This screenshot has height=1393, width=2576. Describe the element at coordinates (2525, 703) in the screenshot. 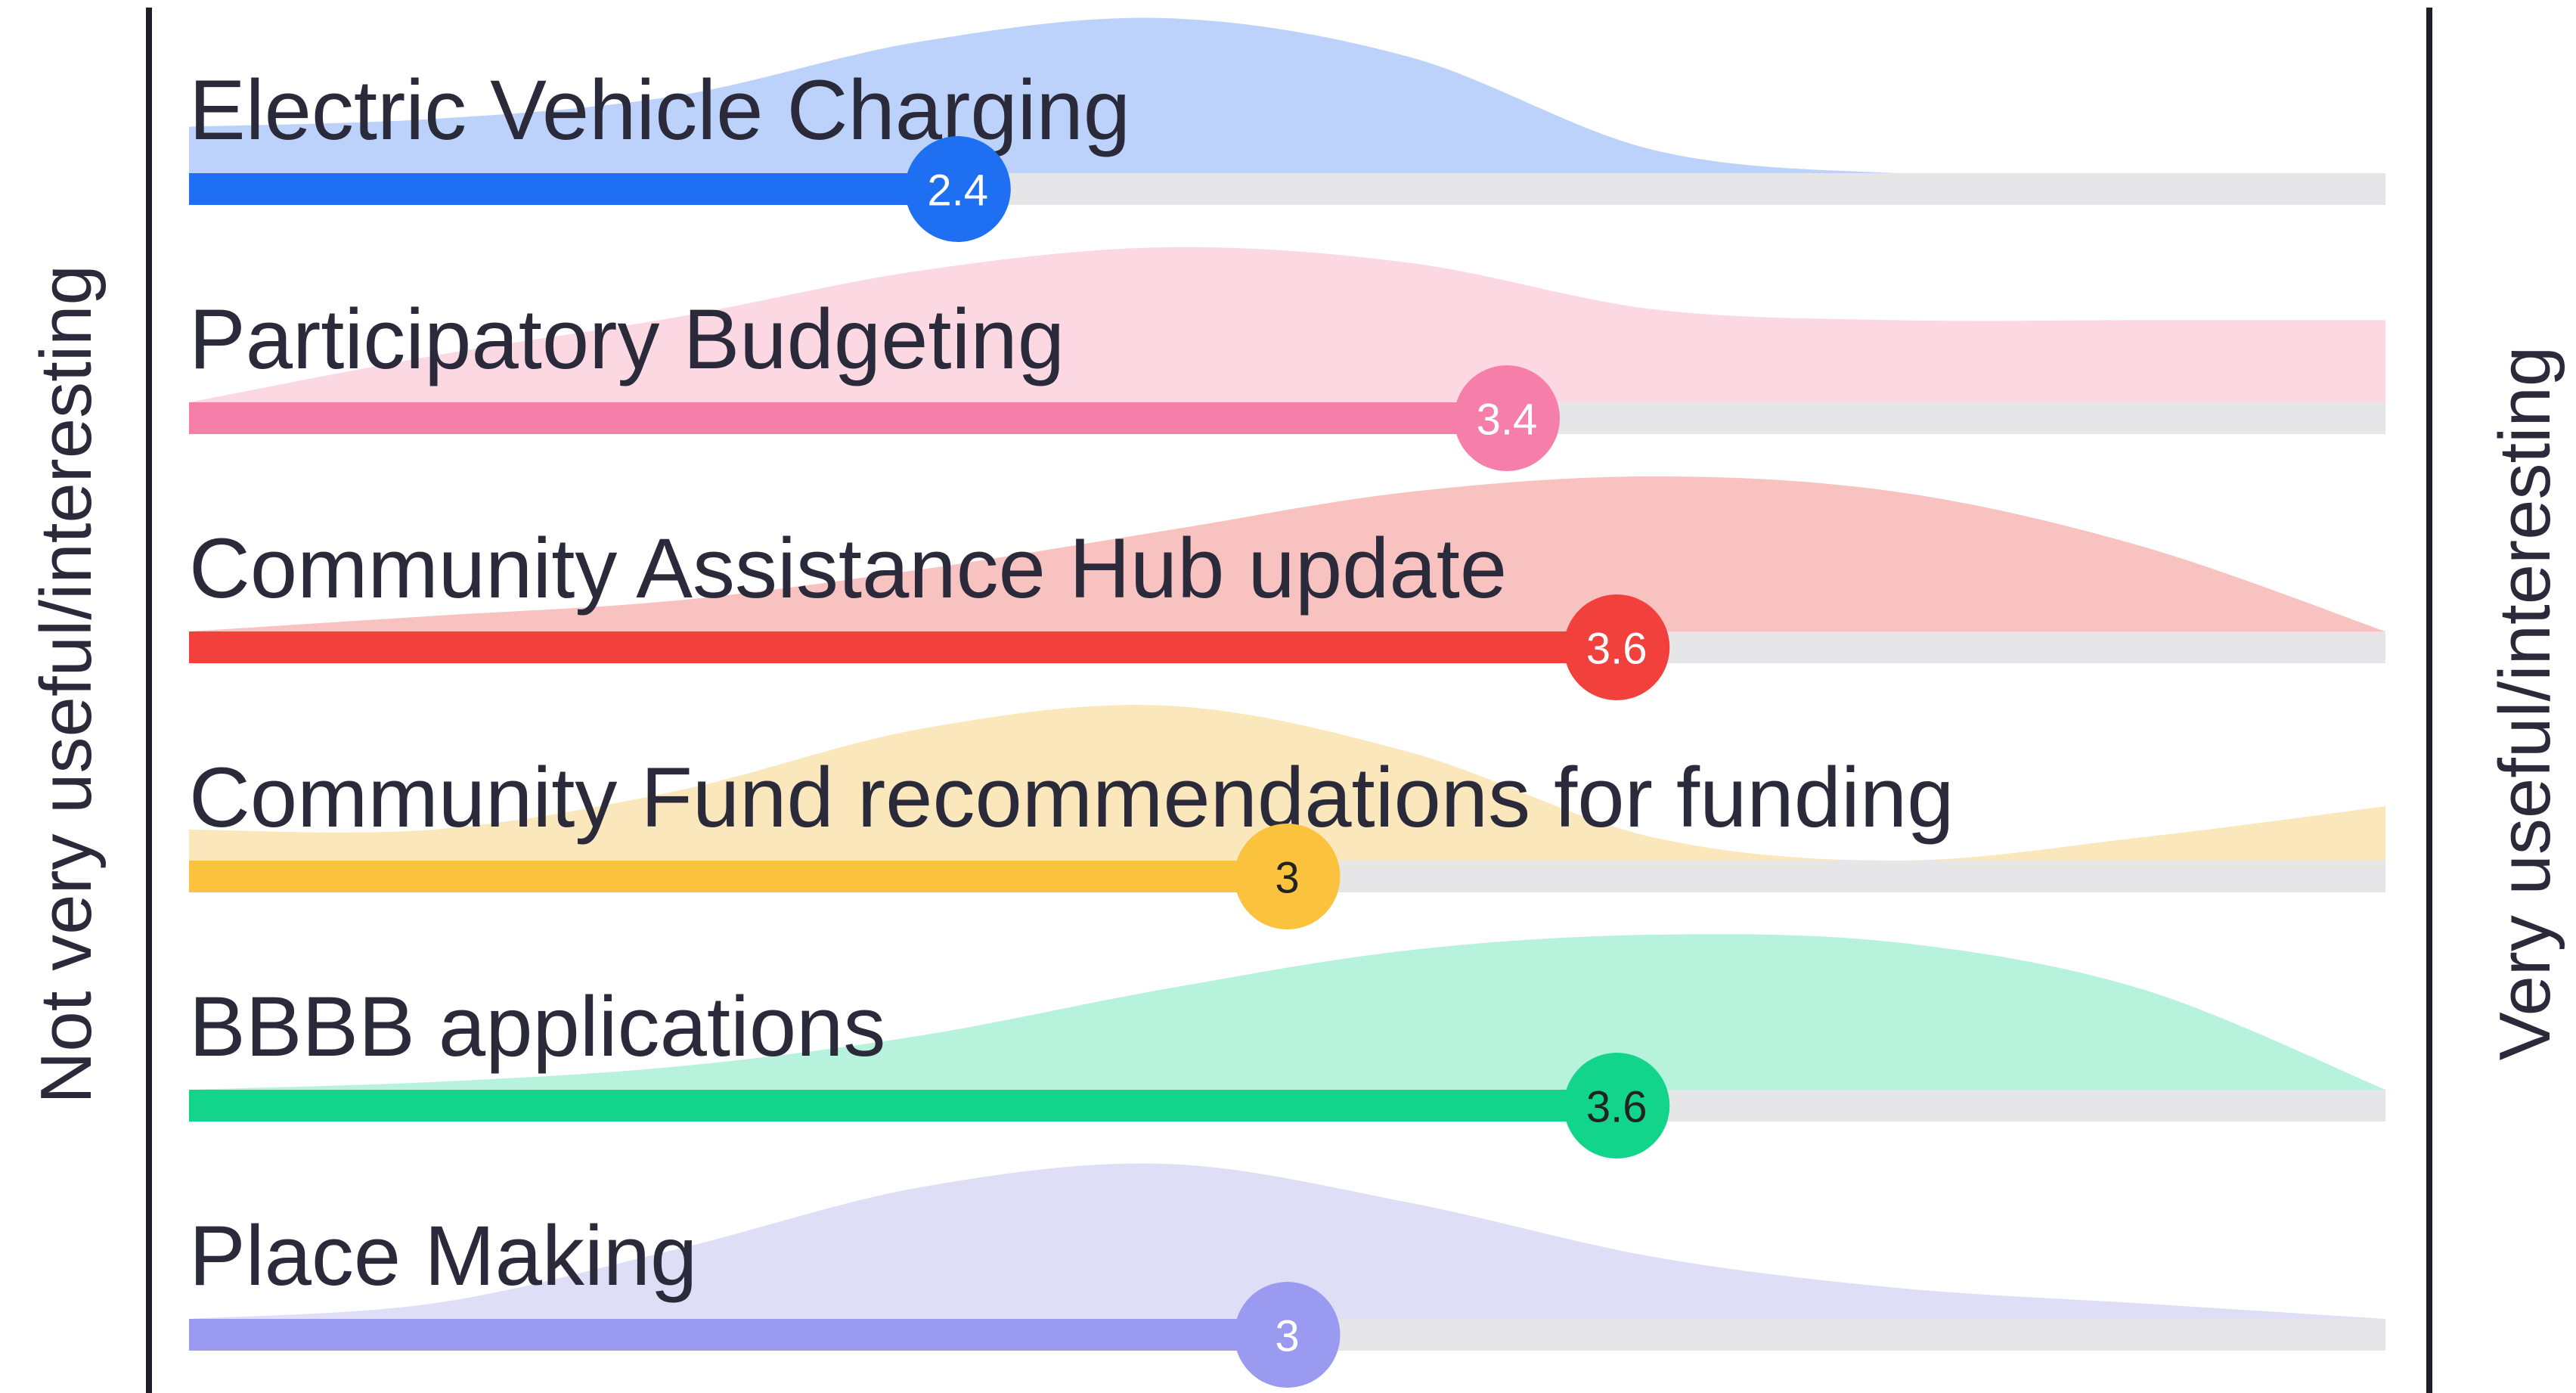

I see `right-axis-label: Very useful/interesting` at that location.